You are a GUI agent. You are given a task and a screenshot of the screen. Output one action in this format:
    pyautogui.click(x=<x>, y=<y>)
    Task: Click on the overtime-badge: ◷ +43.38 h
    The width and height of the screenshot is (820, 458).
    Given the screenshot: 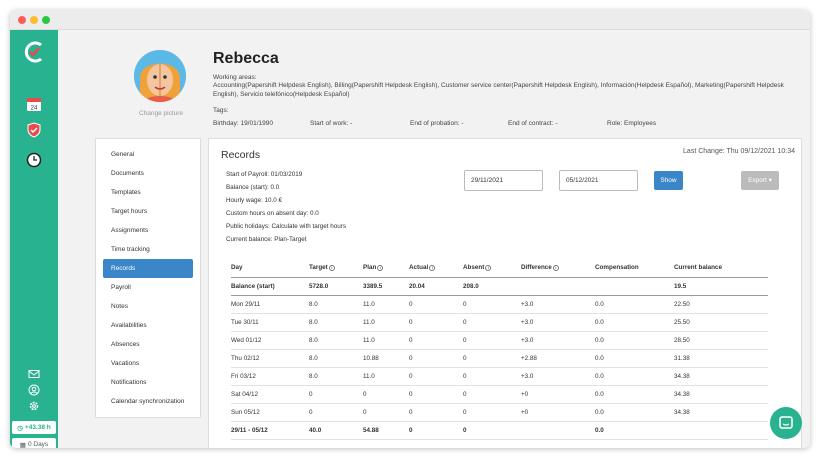 What is the action you would take?
    pyautogui.click(x=34, y=427)
    